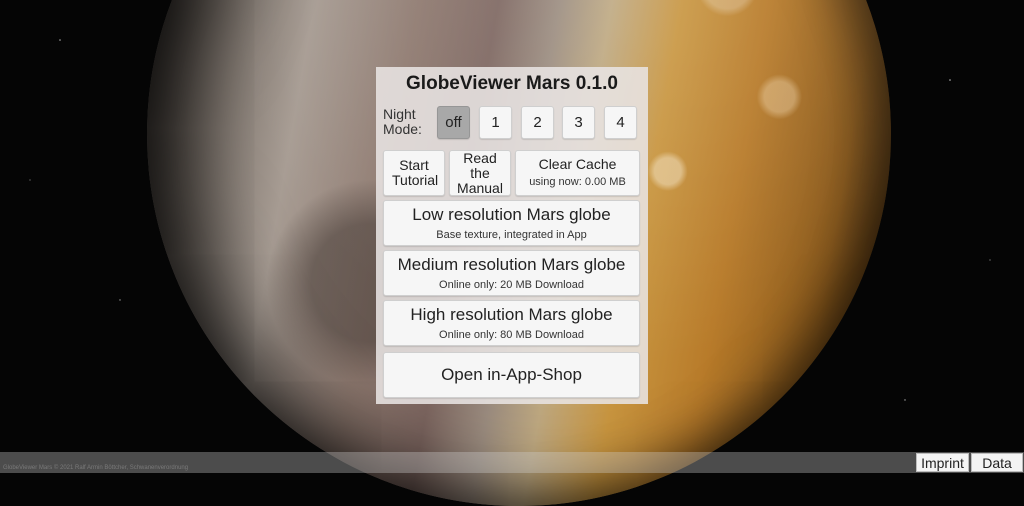 The image size is (1024, 506). Describe the element at coordinates (997, 462) in the screenshot. I see `data-button: Data` at that location.